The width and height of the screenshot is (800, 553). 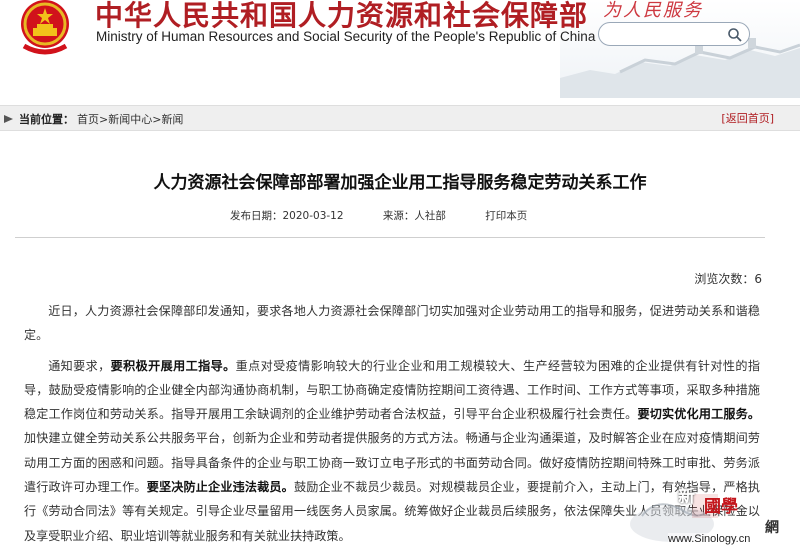 I want to click on article-source: 来源：人社部, so click(x=414, y=216).